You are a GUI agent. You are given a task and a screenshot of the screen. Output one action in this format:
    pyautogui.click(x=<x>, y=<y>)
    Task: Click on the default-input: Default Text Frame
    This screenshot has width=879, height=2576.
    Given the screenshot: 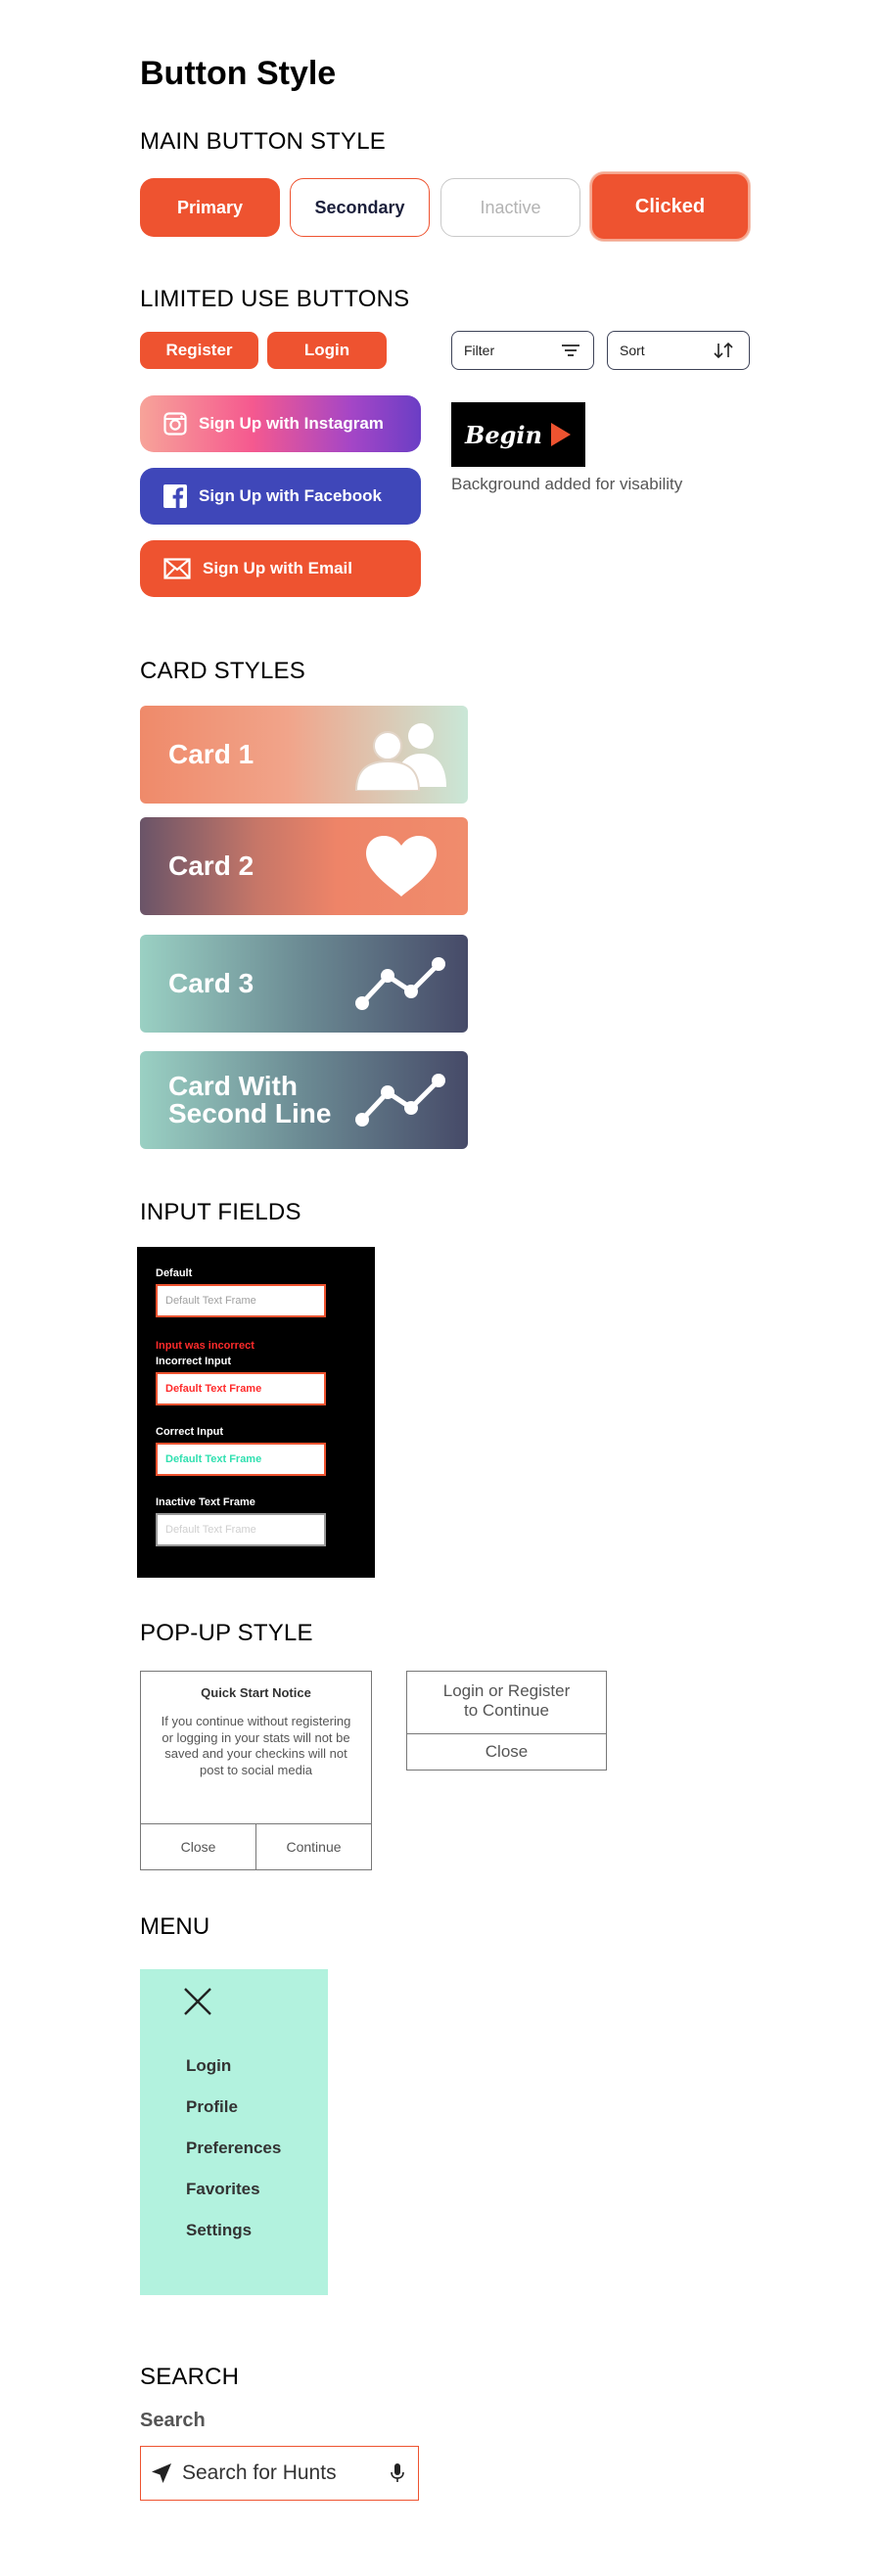 What is the action you would take?
    pyautogui.click(x=241, y=1301)
    